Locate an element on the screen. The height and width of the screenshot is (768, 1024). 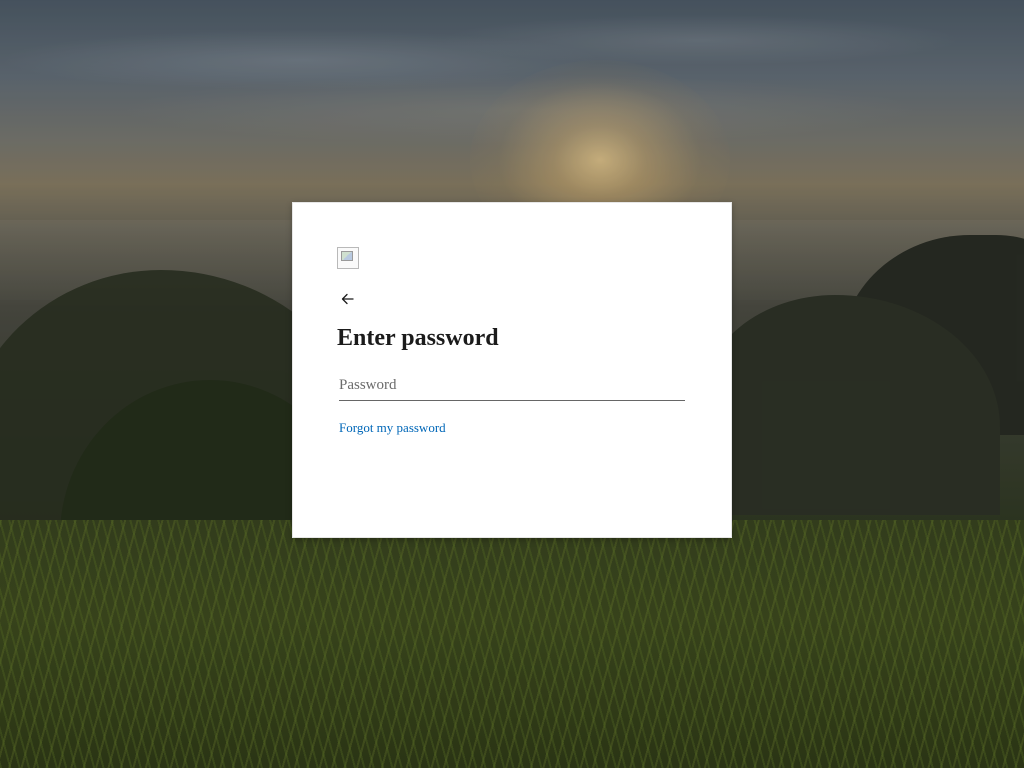
page-title: Enter password is located at coordinates (418, 338).